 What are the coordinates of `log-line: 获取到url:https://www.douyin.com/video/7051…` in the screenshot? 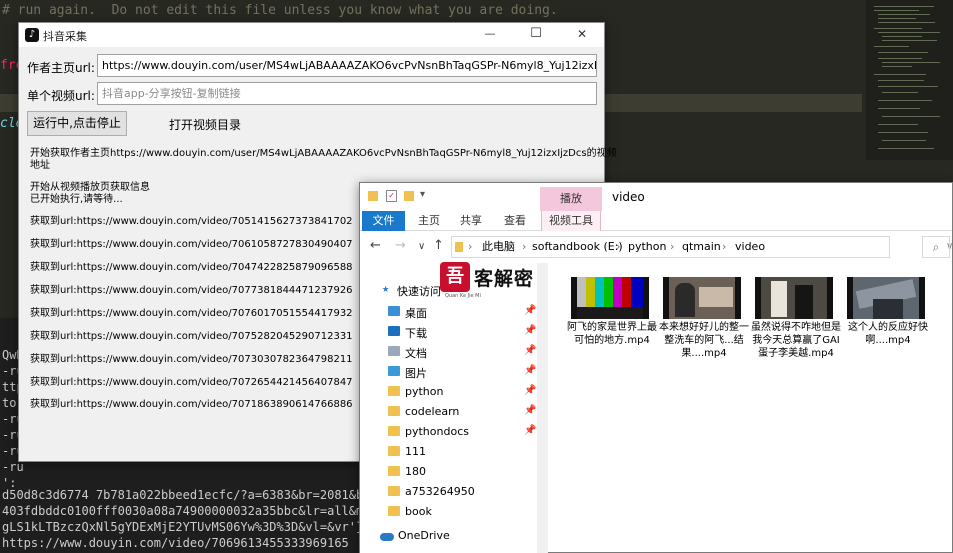 It's located at (191, 221).